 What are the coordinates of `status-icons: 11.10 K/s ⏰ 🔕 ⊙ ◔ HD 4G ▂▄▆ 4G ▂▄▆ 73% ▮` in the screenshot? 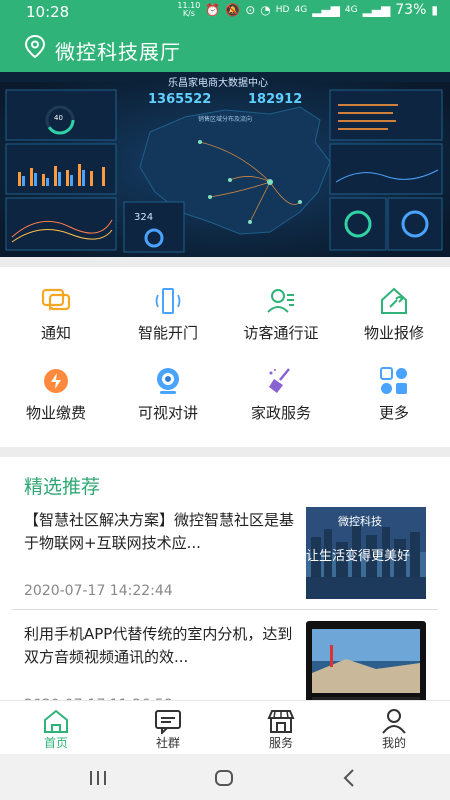 It's located at (307, 10).